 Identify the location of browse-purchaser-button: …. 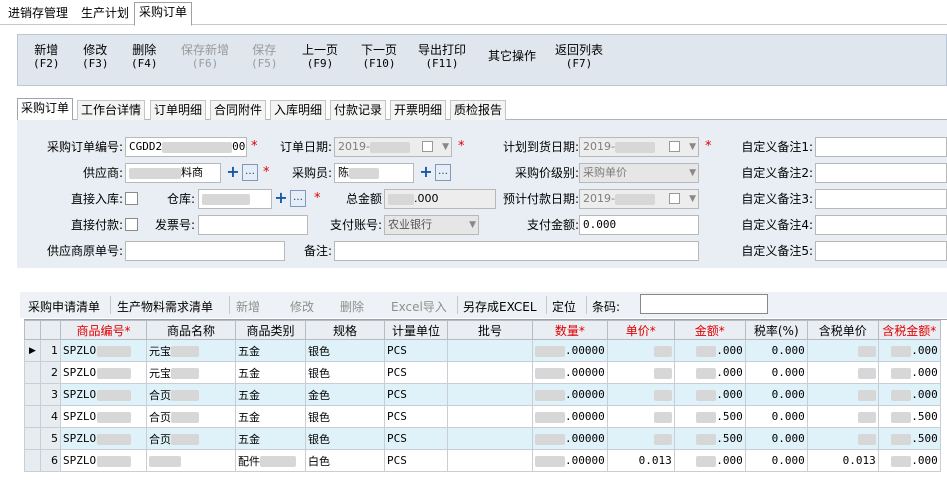
(443, 172).